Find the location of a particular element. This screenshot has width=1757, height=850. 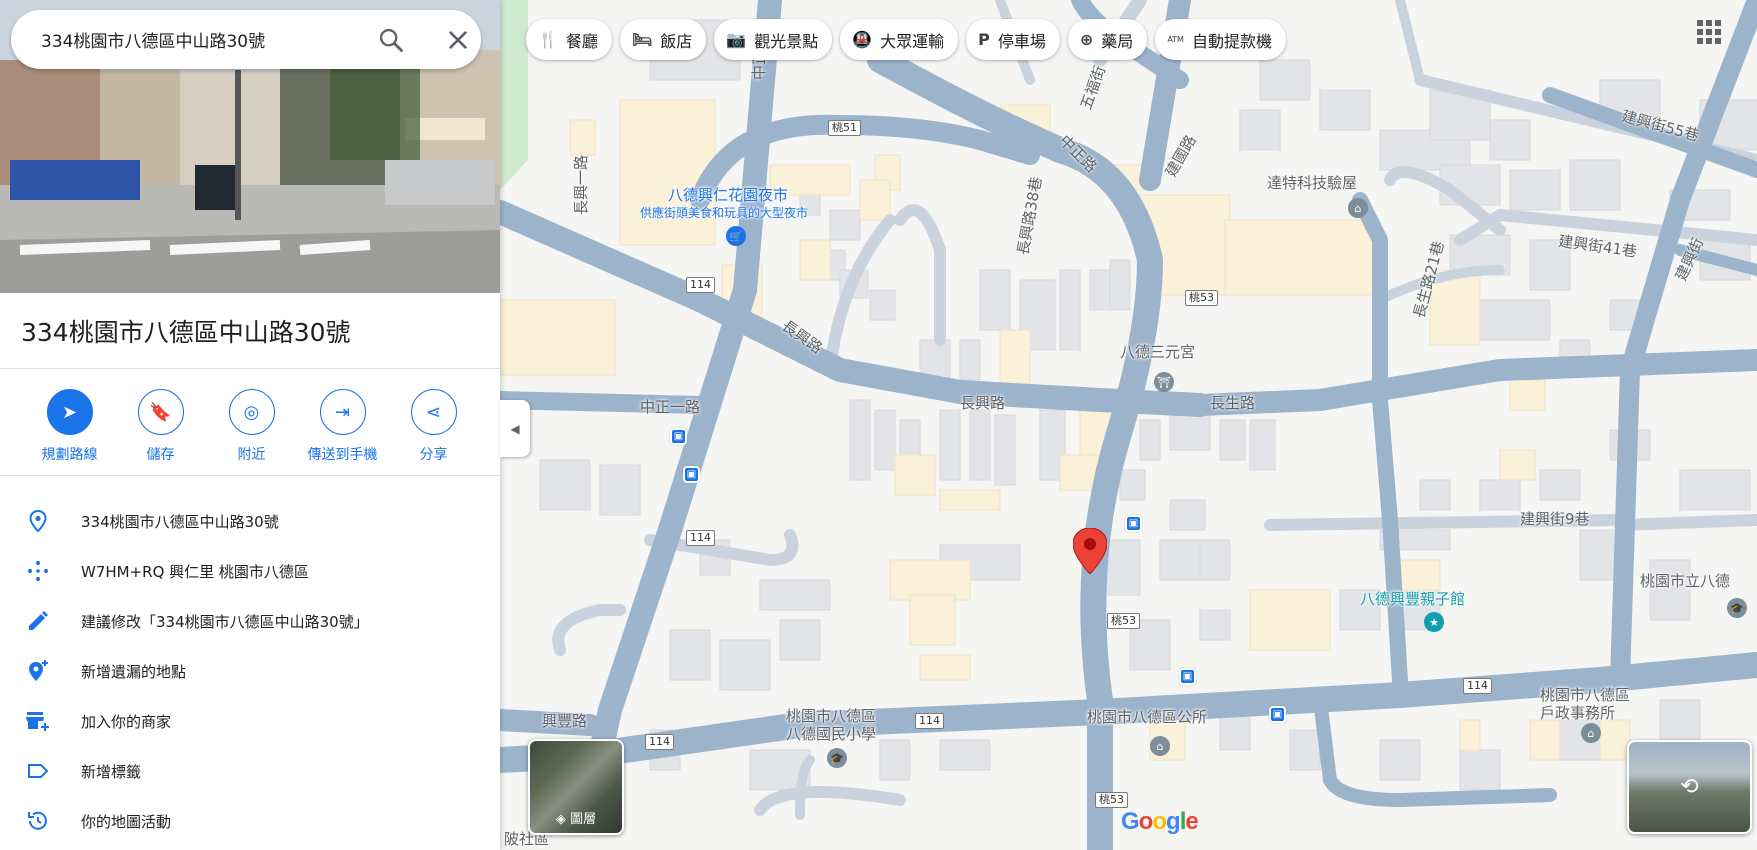

road-label-zhongzheng1: 中正一路 is located at coordinates (670, 407).